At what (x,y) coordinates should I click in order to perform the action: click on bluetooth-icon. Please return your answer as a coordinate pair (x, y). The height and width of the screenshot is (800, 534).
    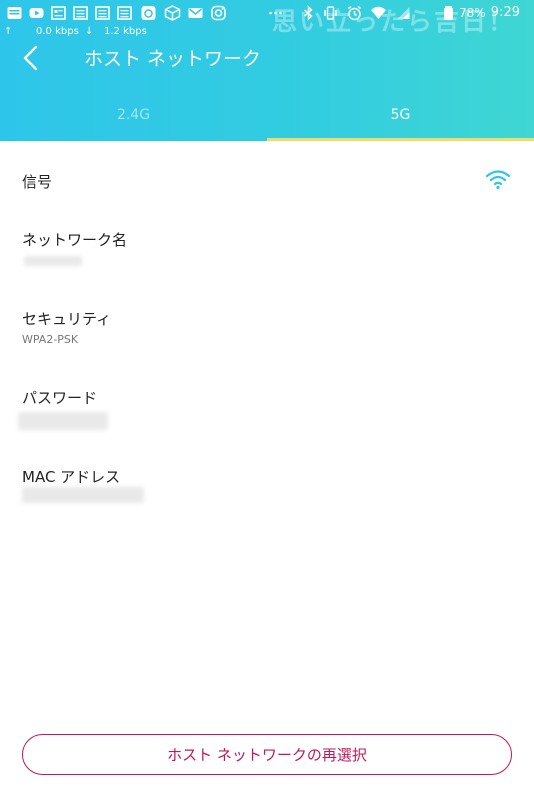
    Looking at the image, I should click on (308, 13).